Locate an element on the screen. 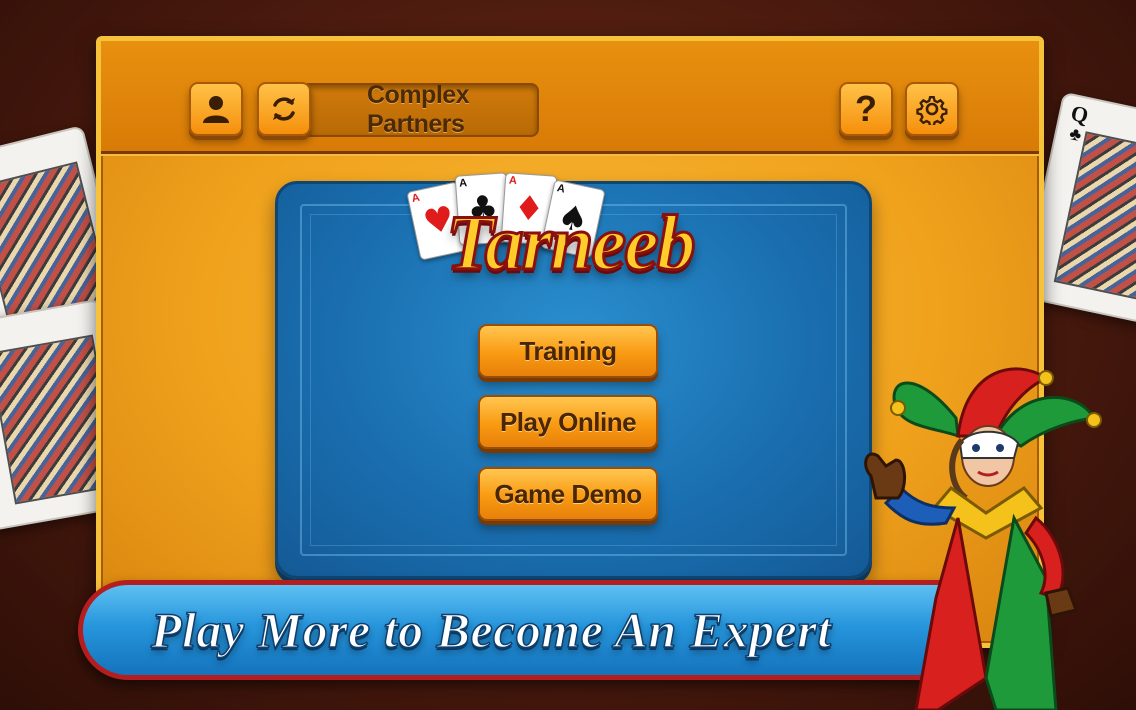 The width and height of the screenshot is (1136, 710). game-mode-selector: Complex Partners is located at coordinates (423, 109).